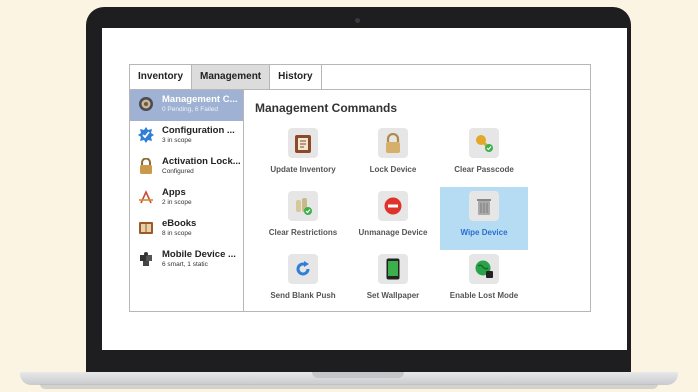 The image size is (698, 392). What do you see at coordinates (303, 169) in the screenshot?
I see `command-label: Update Inventory` at bounding box center [303, 169].